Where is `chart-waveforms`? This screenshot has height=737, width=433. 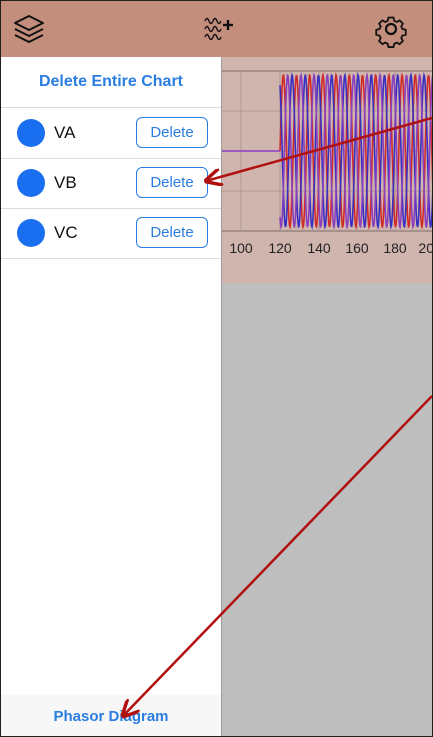
chart-waveforms is located at coordinates (326, 151).